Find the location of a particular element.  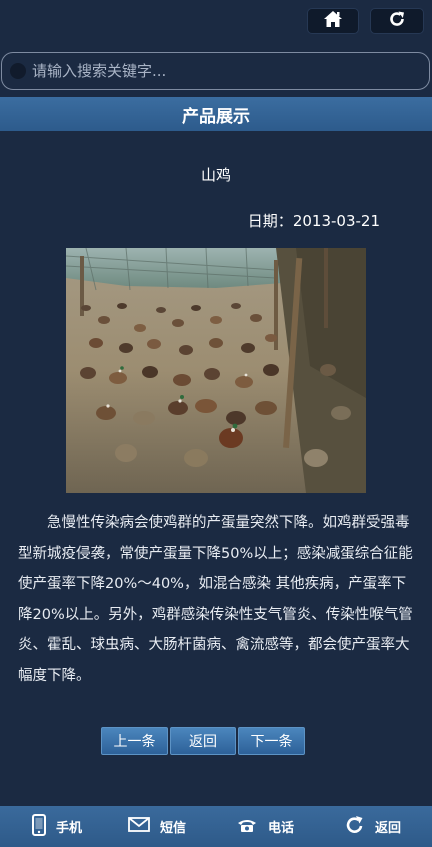

home-button is located at coordinates (333, 21).